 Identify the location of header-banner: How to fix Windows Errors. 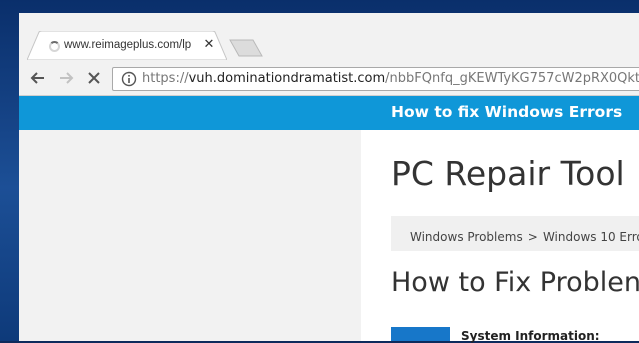
(329, 113).